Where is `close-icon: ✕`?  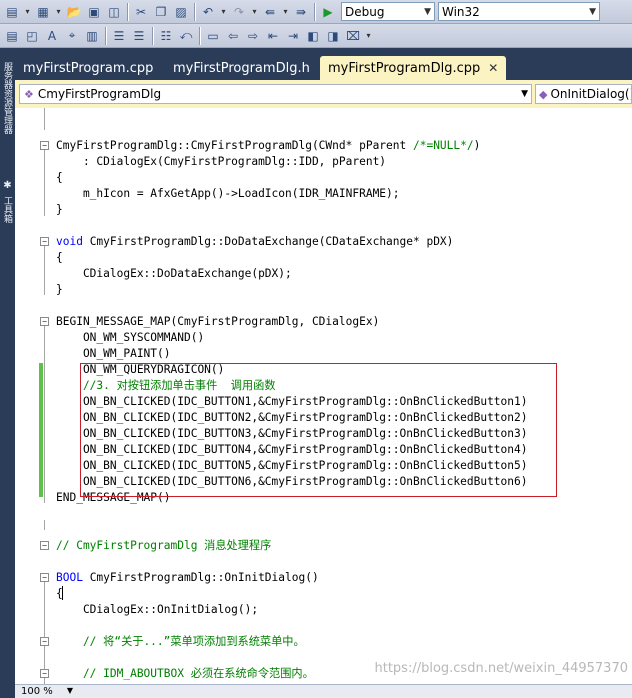 close-icon: ✕ is located at coordinates (493, 68).